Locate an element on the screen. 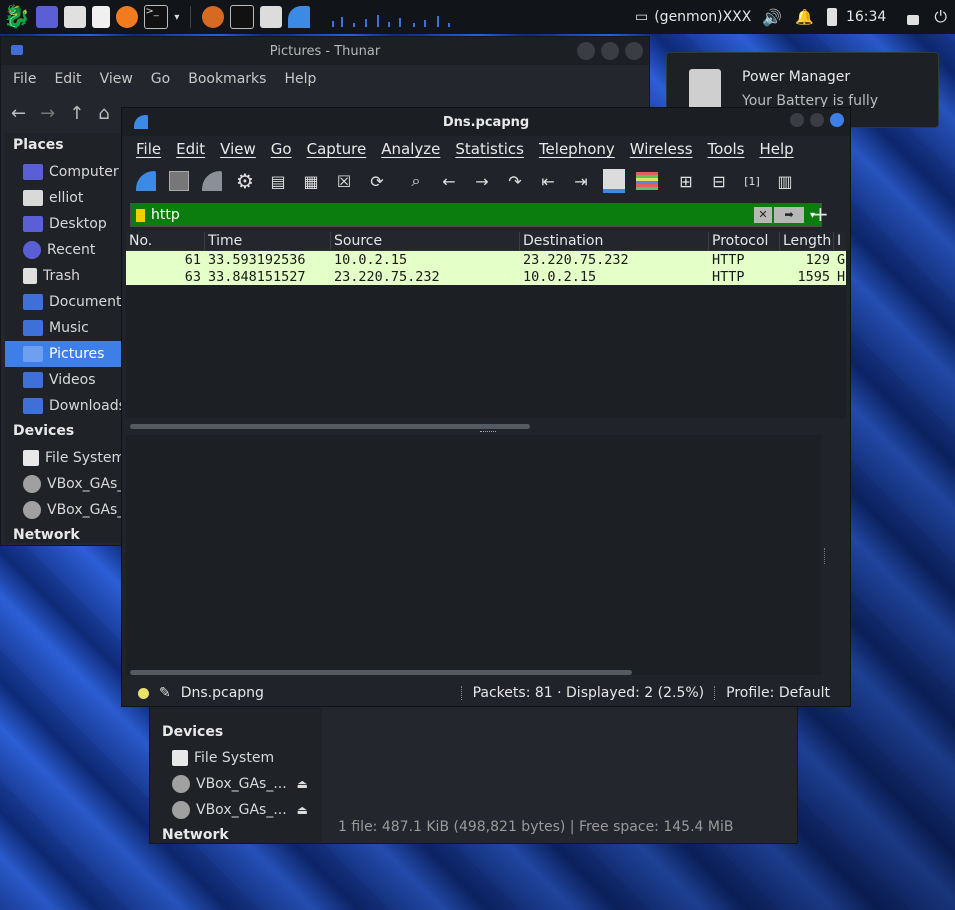 This screenshot has height=910, width=955. taskbar-terminal is located at coordinates (242, 17).